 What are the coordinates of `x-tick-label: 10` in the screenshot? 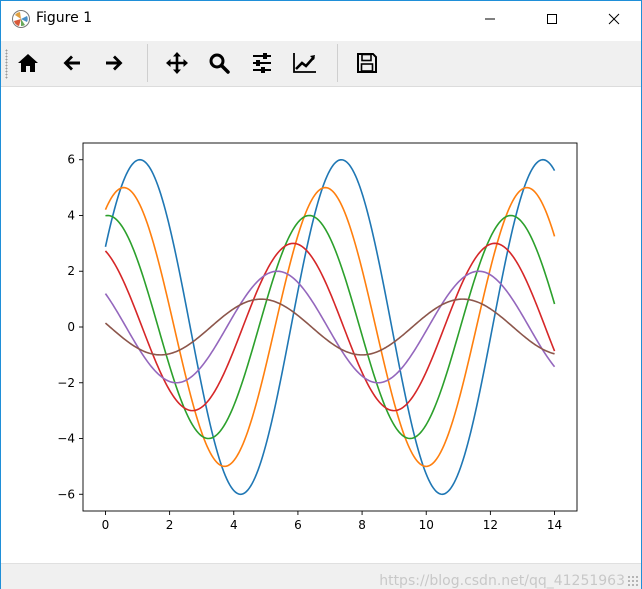 It's located at (426, 525).